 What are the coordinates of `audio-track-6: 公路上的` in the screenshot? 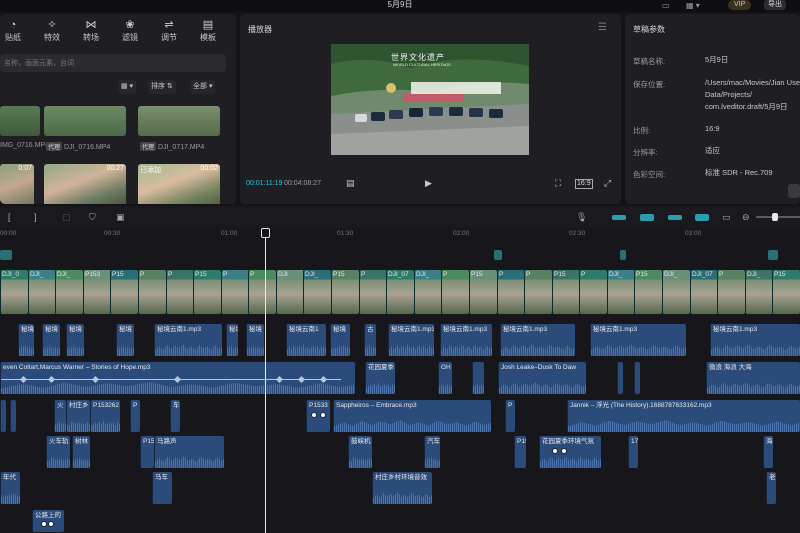 It's located at (400, 521).